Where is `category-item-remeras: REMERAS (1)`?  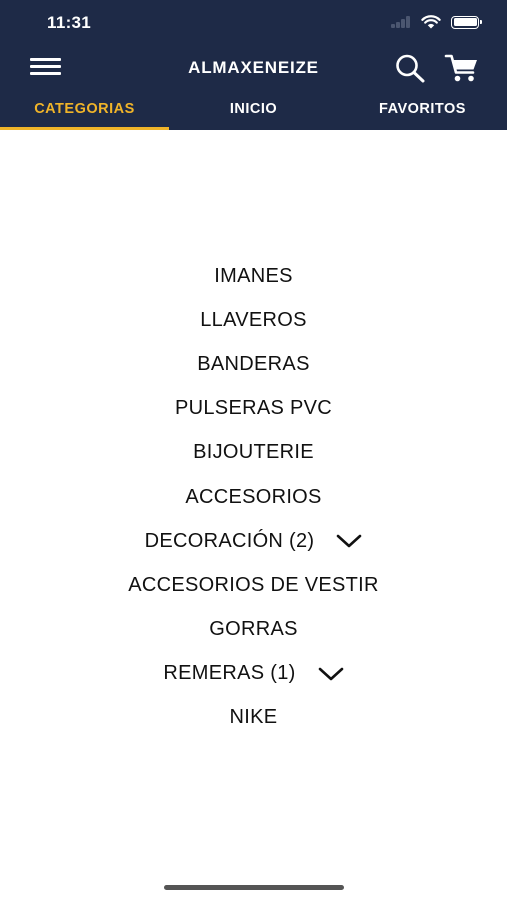 category-item-remeras: REMERAS (1) is located at coordinates (253, 674).